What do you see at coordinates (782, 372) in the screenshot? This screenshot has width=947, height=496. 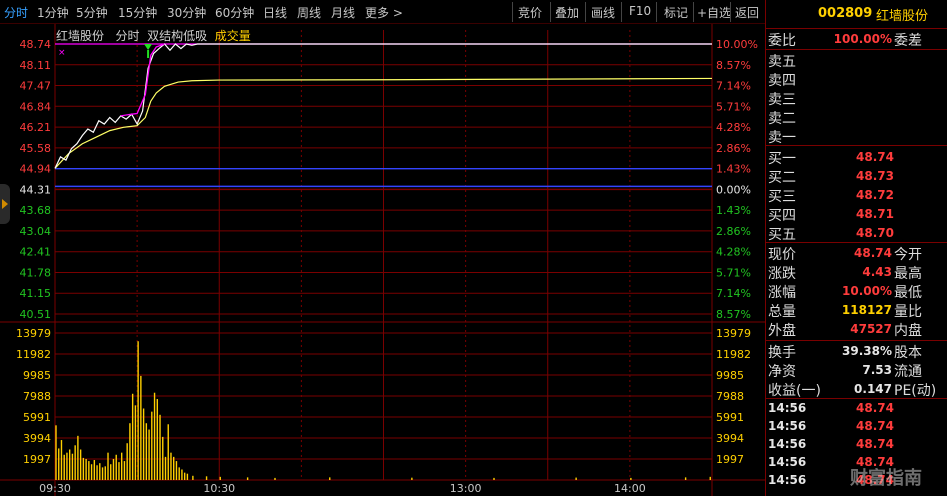 I see `stat-label: 净资` at bounding box center [782, 372].